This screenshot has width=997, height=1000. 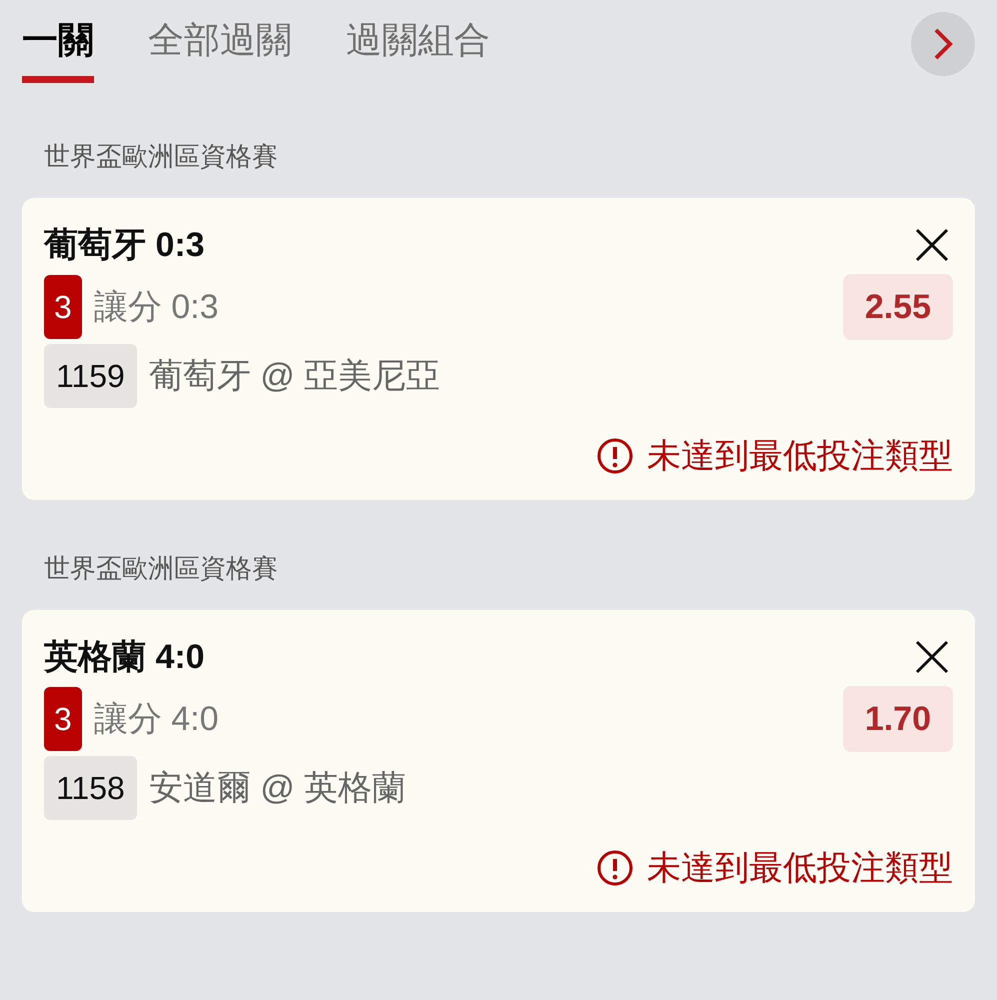 I want to click on match-label: 葡萄牙 @ 亞美尼亞, so click(x=294, y=376).